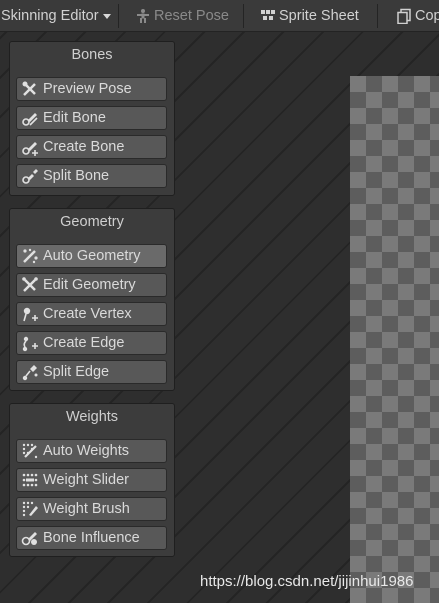 Image resolution: width=439 pixels, height=603 pixels. What do you see at coordinates (30, 256) in the screenshot?
I see `auto-geometry-icon` at bounding box center [30, 256].